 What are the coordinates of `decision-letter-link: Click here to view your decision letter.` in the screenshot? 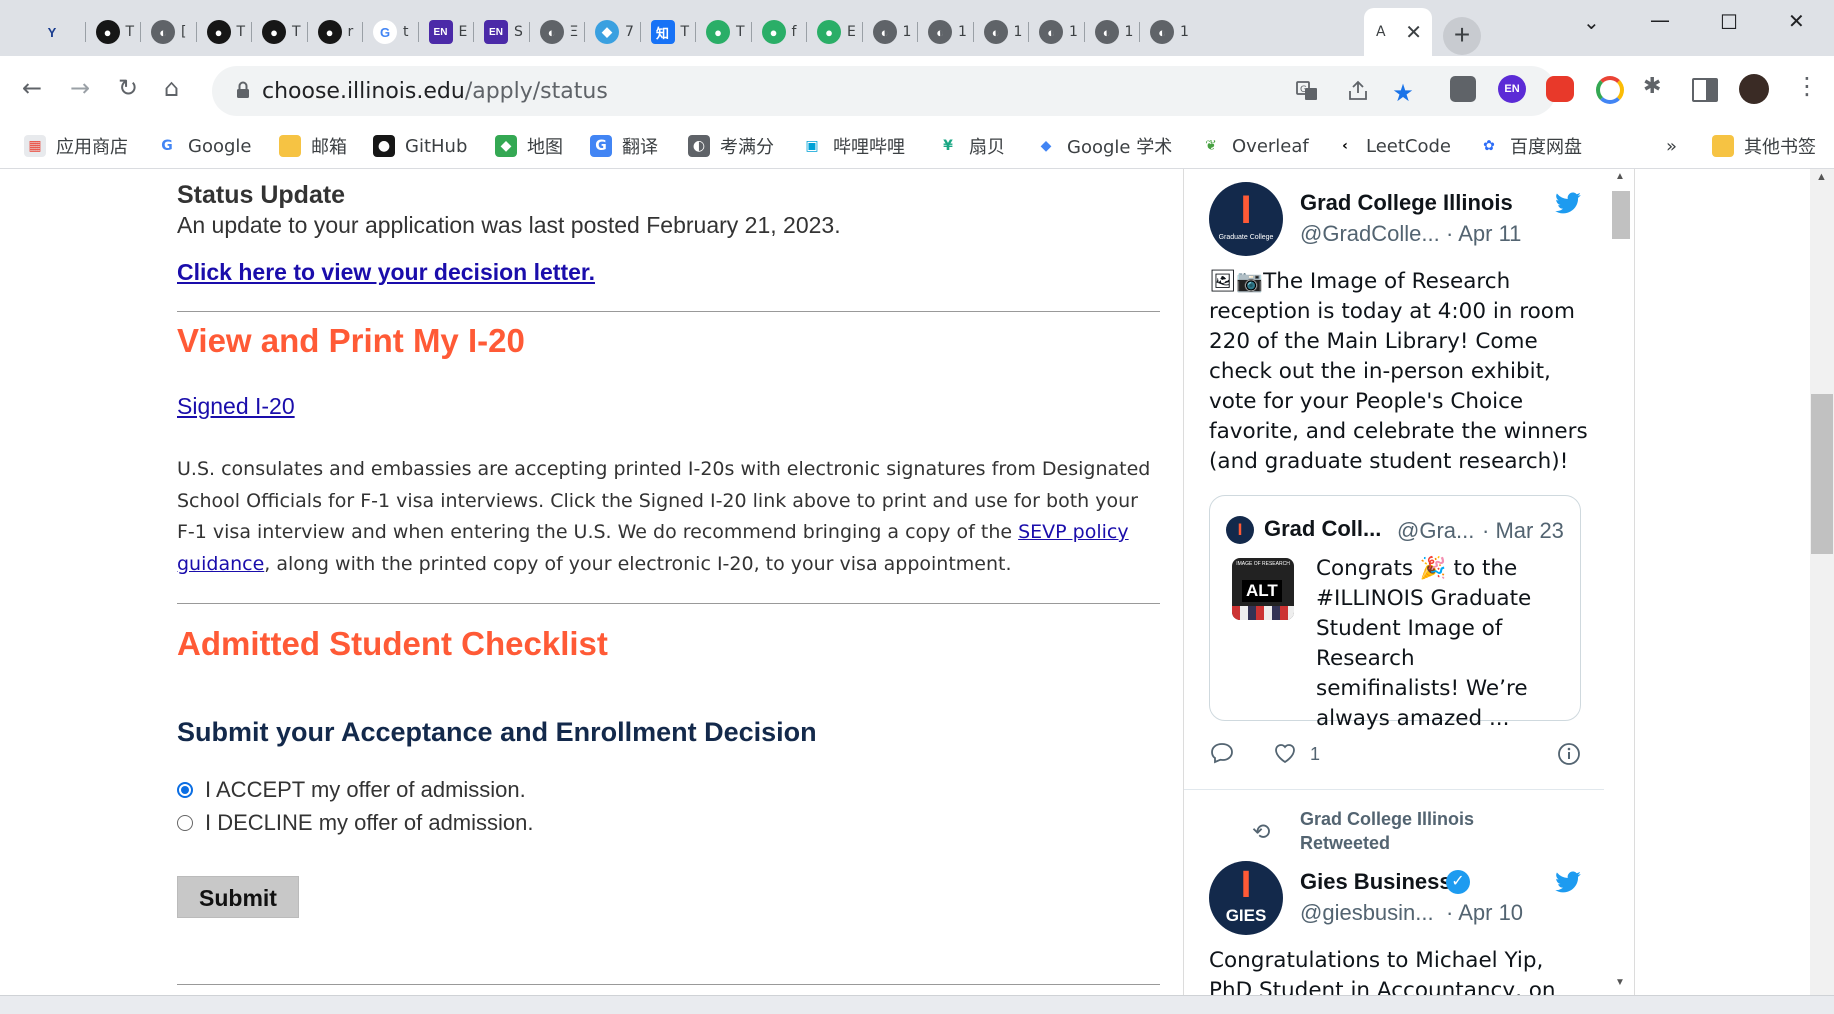 It's located at (386, 272).